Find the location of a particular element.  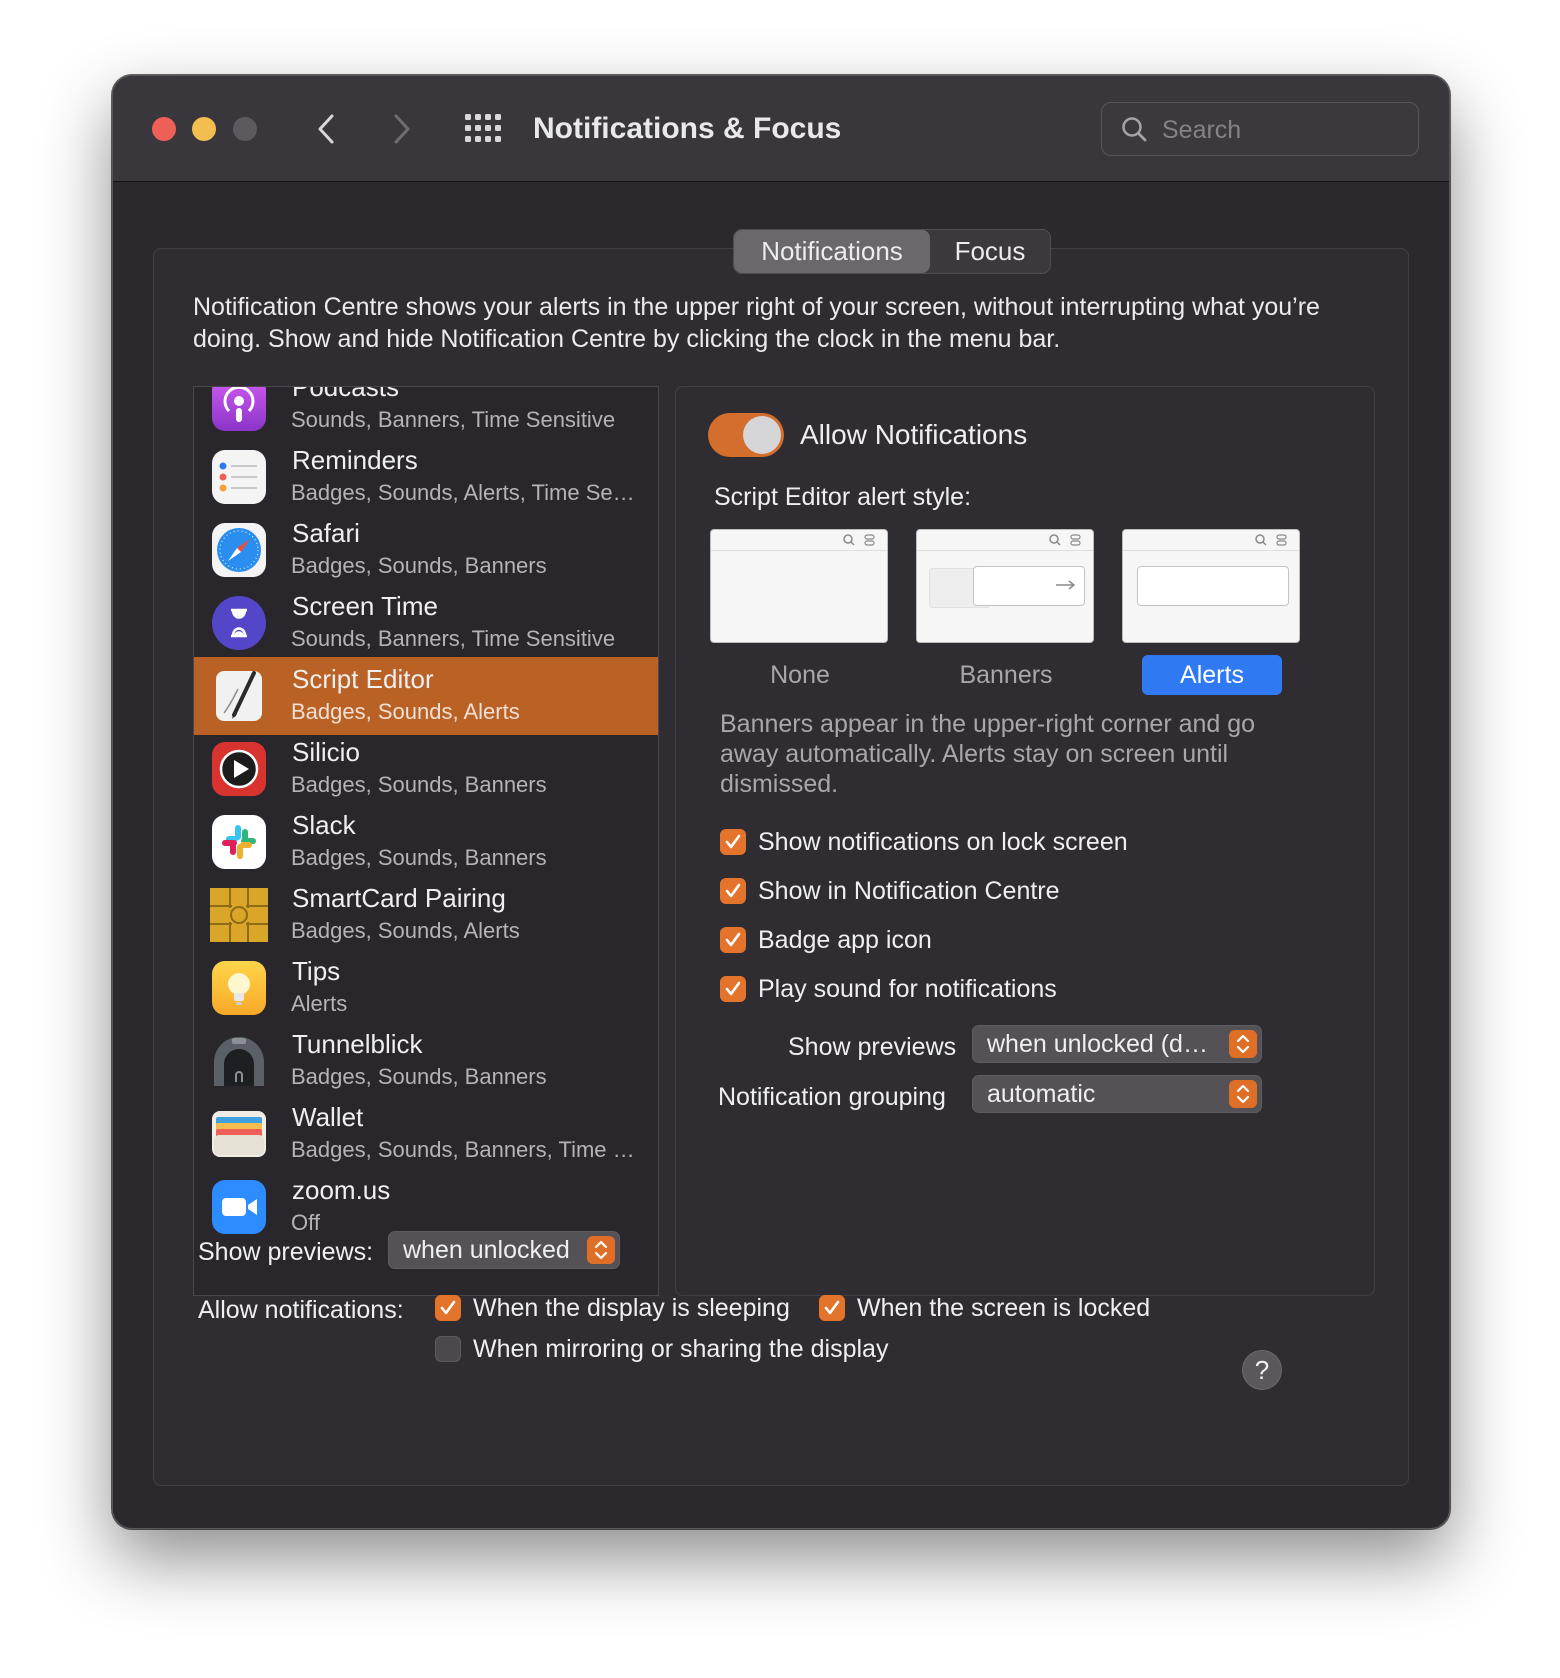

safari-icon is located at coordinates (239, 550).